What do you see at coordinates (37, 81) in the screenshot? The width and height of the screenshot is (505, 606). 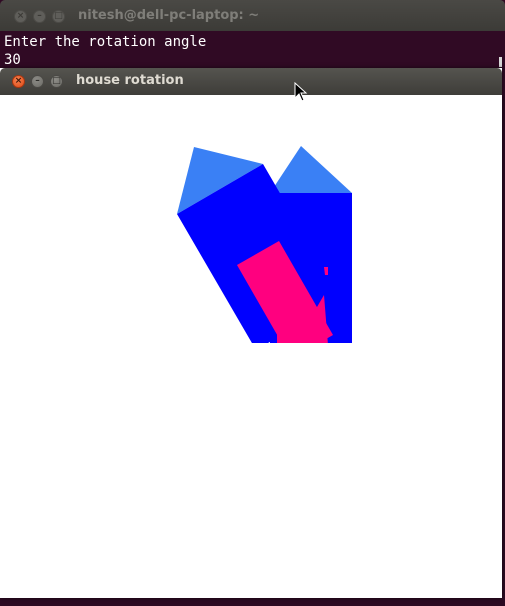 I see `house-minimize-button: –` at bounding box center [37, 81].